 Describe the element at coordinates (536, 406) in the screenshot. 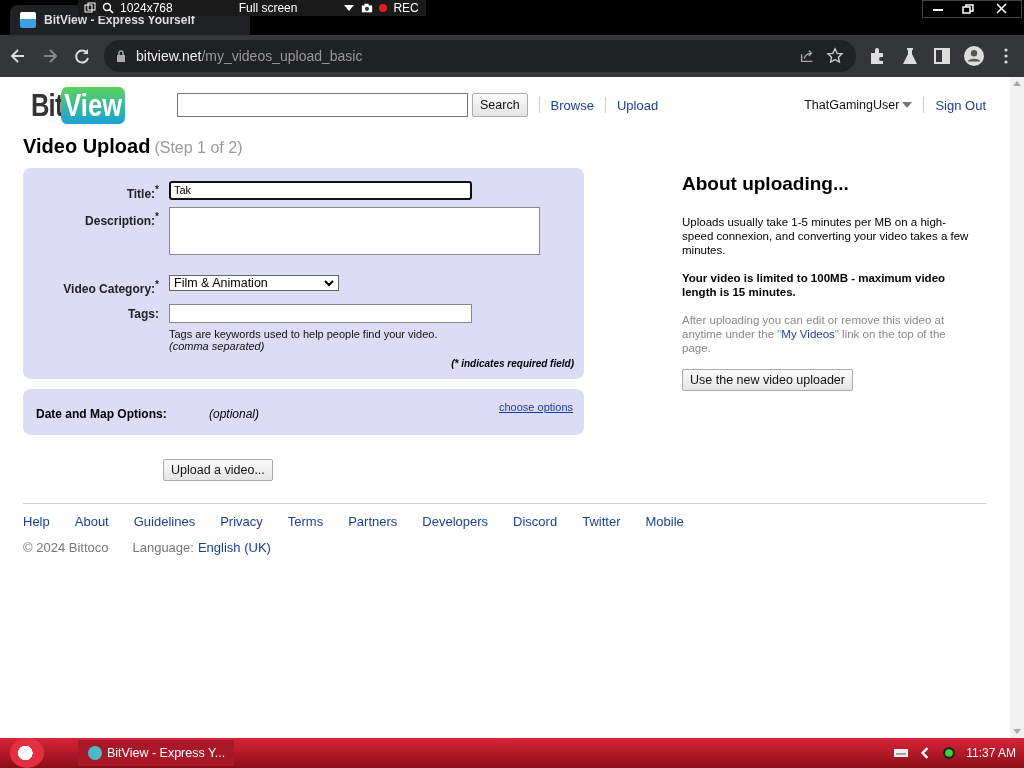

I see `choose-options-link: choose options` at that location.